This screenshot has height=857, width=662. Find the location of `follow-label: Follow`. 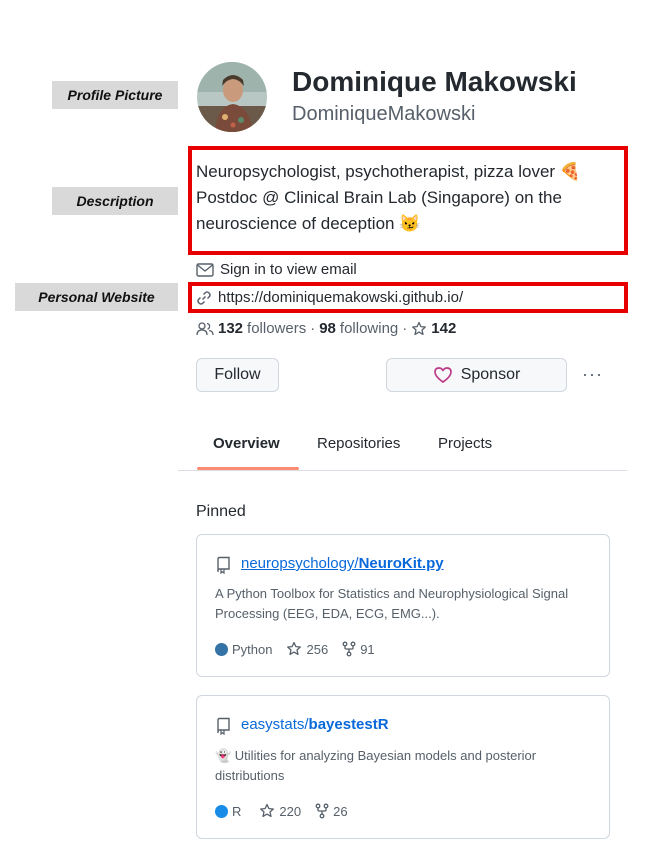

follow-label: Follow is located at coordinates (237, 374).